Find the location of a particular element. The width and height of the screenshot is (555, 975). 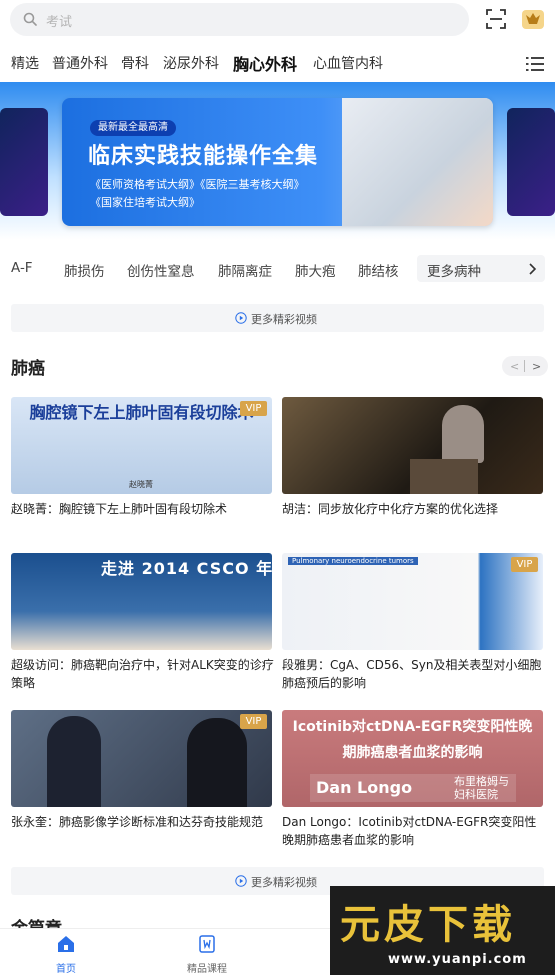

vip-crown-icon is located at coordinates (533, 19).